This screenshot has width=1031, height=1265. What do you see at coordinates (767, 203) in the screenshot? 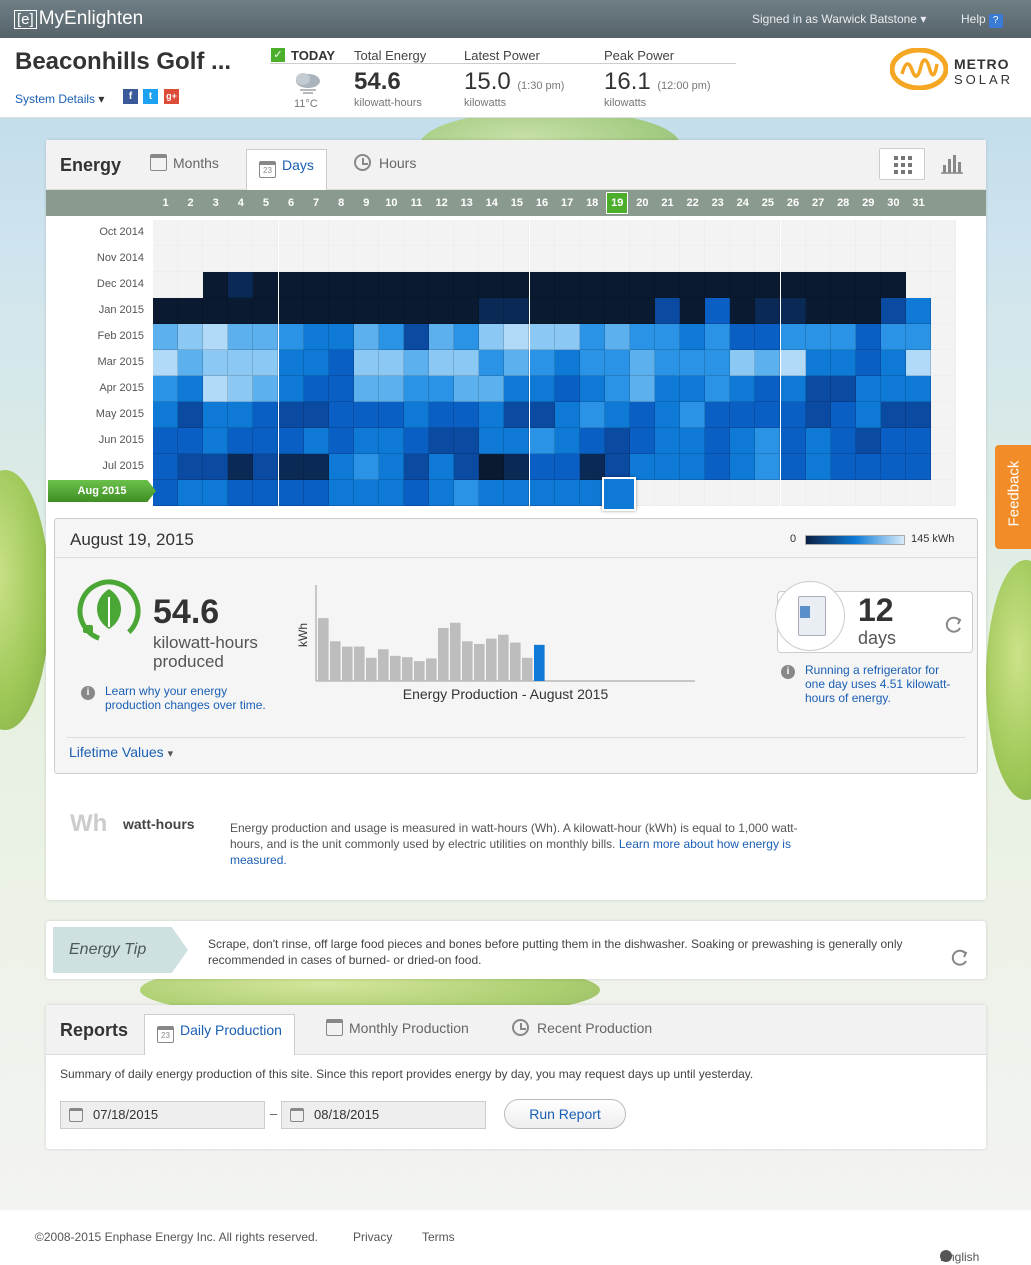
I see `day-number: 25` at bounding box center [767, 203].